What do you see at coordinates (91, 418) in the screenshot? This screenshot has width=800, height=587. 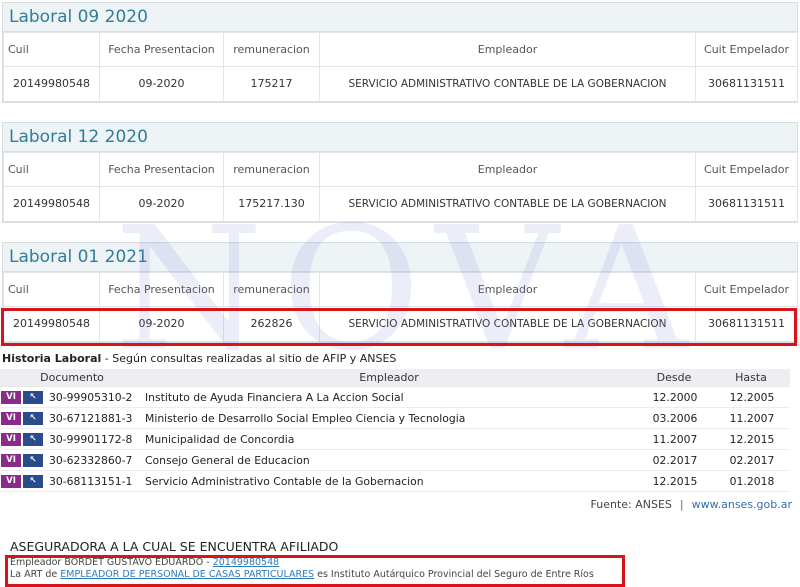 I see `cell-documento: 30-67121881-3` at bounding box center [91, 418].